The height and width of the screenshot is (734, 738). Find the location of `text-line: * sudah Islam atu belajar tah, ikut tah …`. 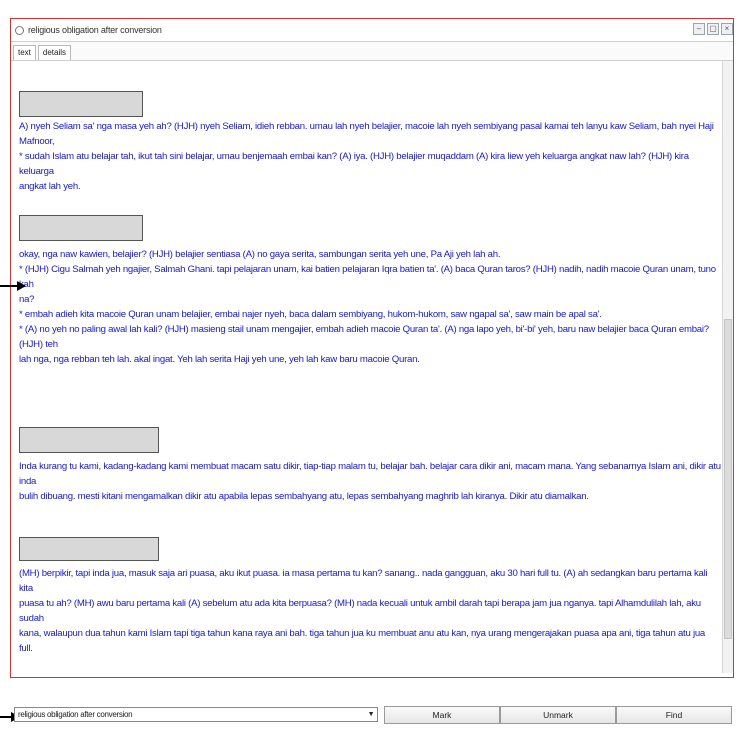

text-line: * sudah Islam atu belajar tah, ikut tah … is located at coordinates (354, 164).